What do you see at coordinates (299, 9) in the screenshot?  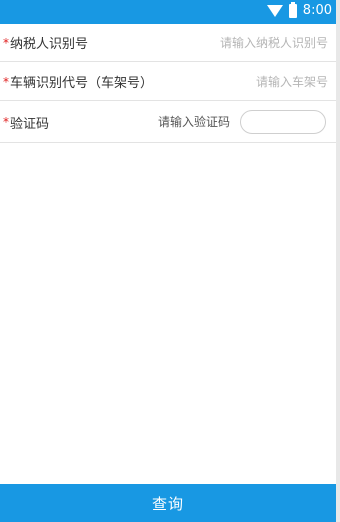 I see `status-icons: 8:00` at bounding box center [299, 9].